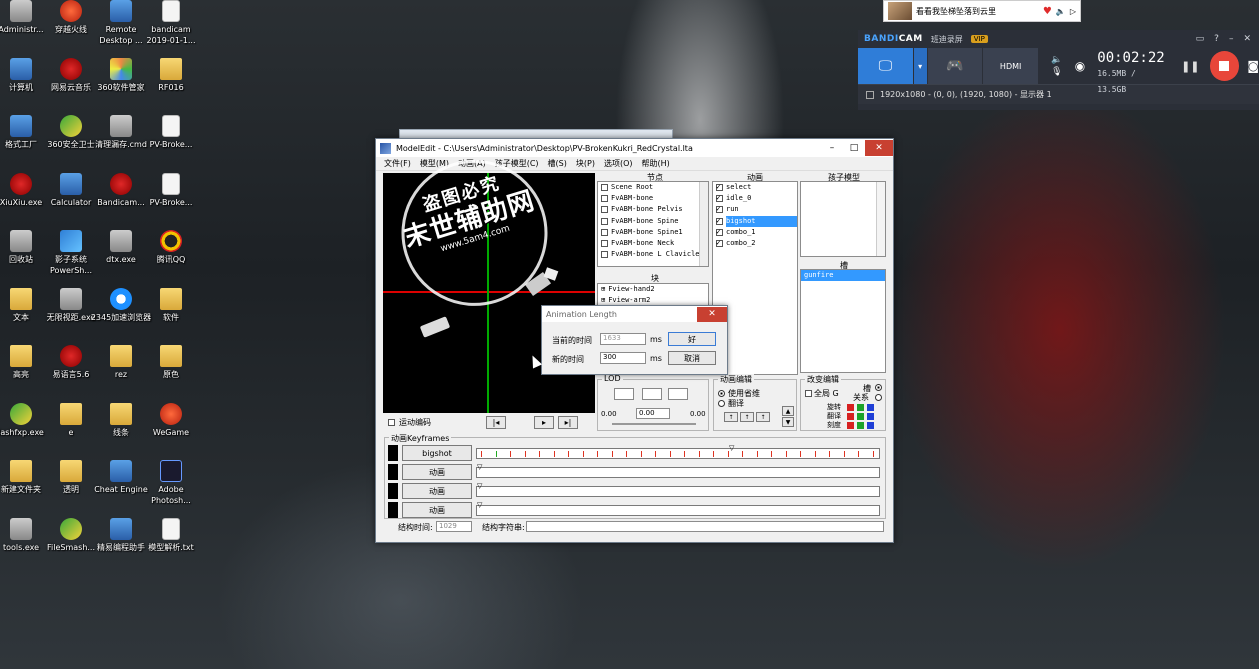  Describe the element at coordinates (623, 358) in the screenshot. I see `new-time-field: 300` at that location.